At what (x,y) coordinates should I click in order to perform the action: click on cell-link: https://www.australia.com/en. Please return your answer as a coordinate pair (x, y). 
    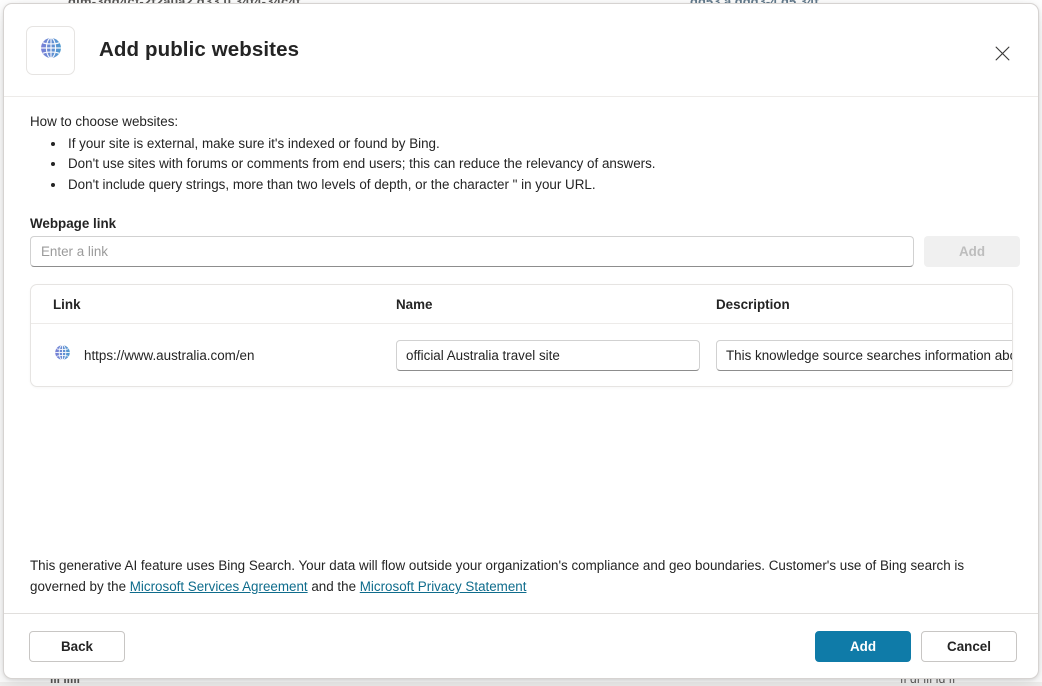
    Looking at the image, I should click on (224, 355).